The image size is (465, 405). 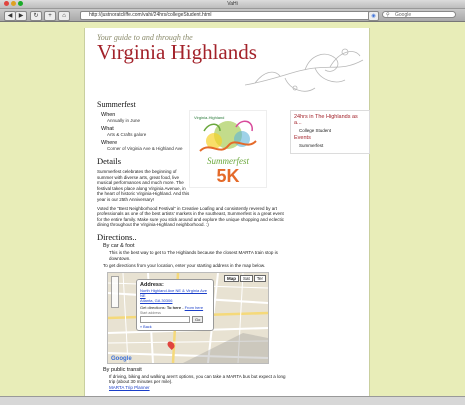 I want to click on start-address-label: Start address, so click(x=150, y=312).